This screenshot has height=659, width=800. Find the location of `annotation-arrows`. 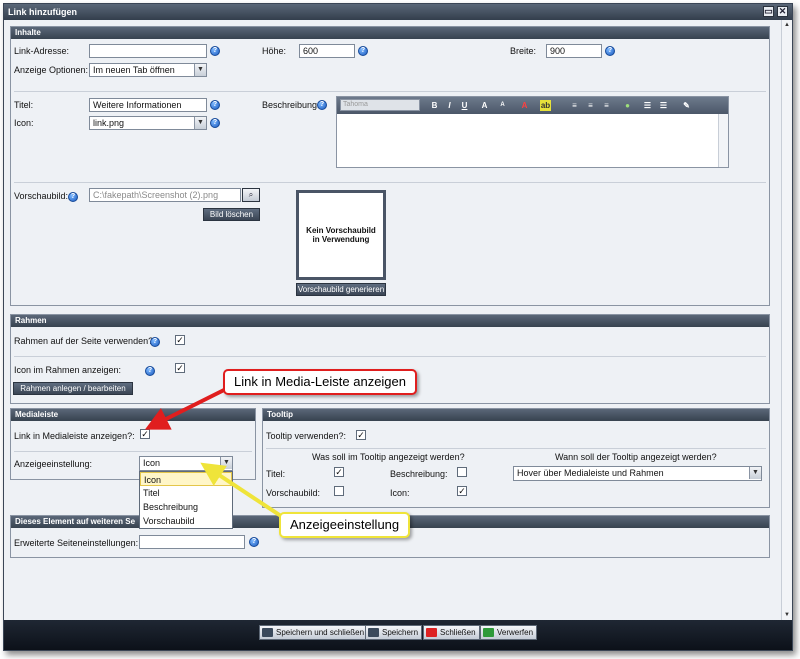

annotation-arrows is located at coordinates (215, 453).